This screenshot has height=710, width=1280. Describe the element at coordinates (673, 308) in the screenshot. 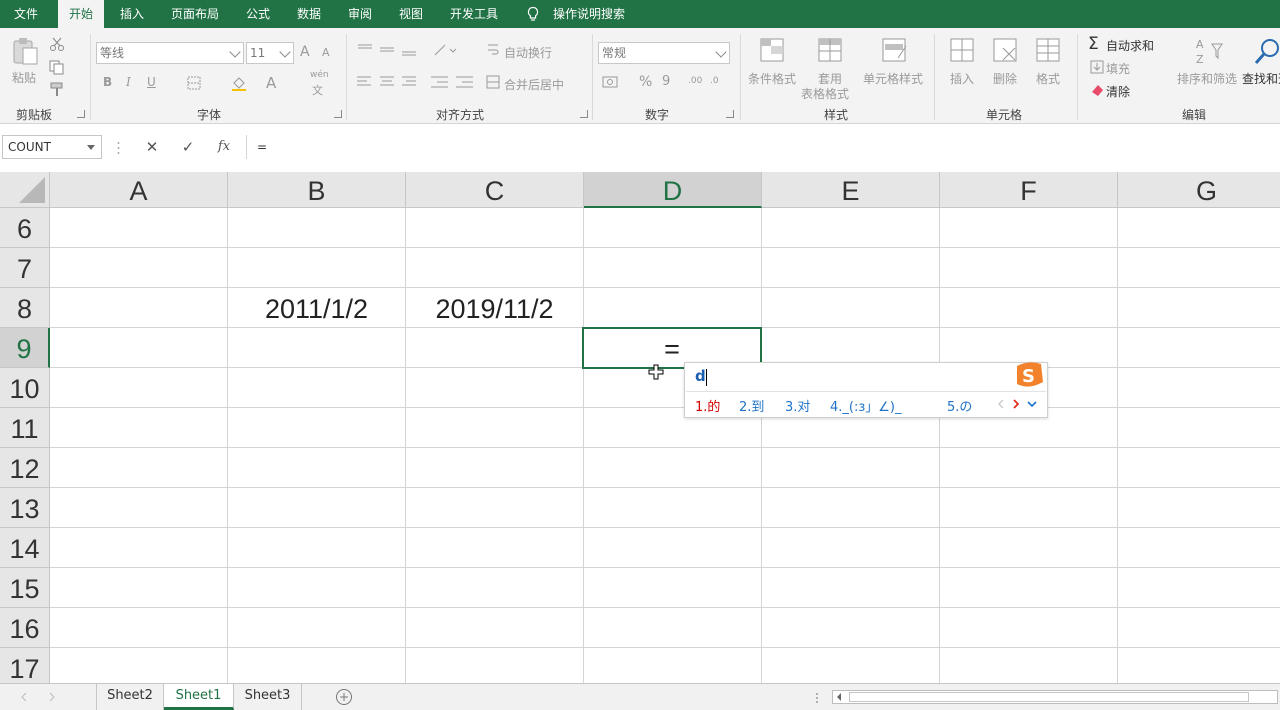

I see `cell-d8` at that location.